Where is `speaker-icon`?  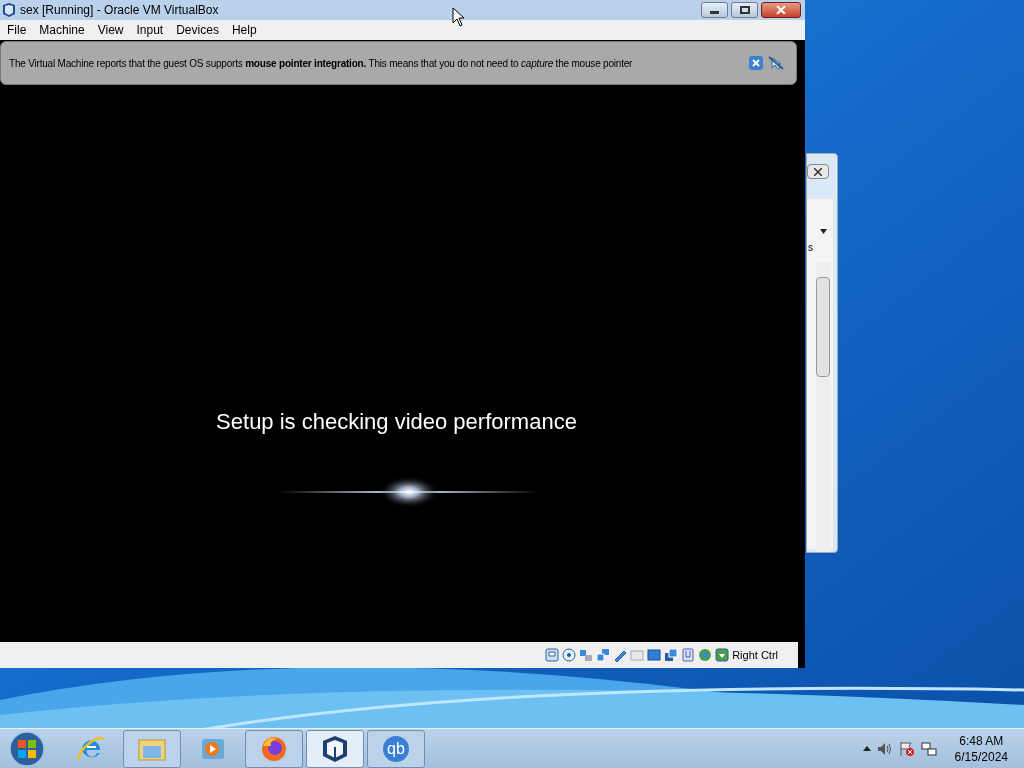
speaker-icon is located at coordinates (884, 748).